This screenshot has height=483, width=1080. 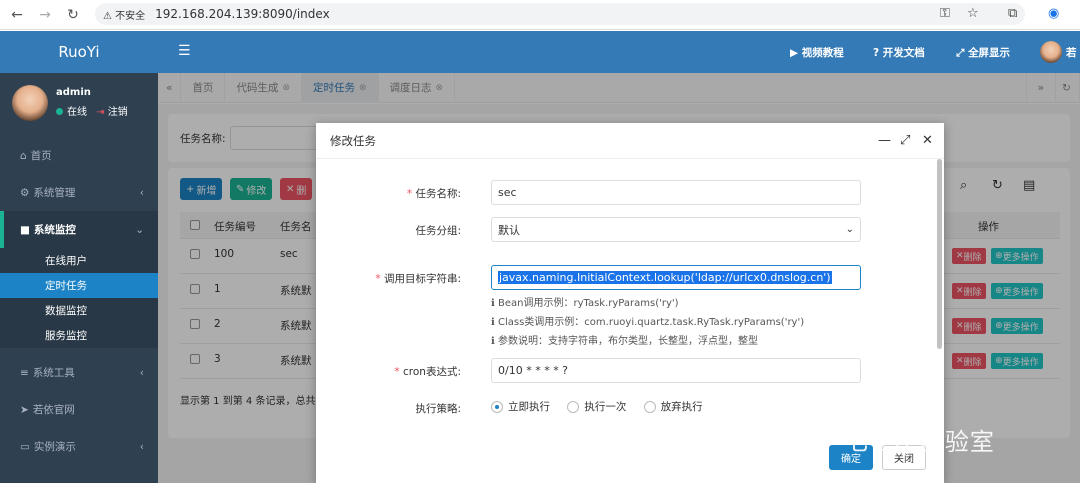 What do you see at coordinates (676, 229) in the screenshot?
I see `job-group-select: 默认 ⌄` at bounding box center [676, 229].